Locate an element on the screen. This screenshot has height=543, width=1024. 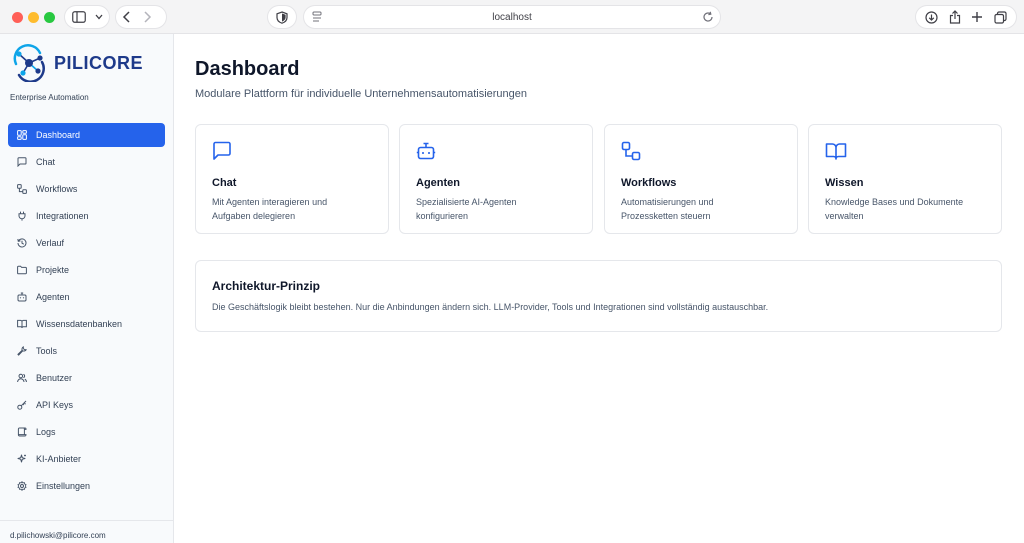
user-account: d.pilichowski@pilicore.com is located at coordinates (87, 530).